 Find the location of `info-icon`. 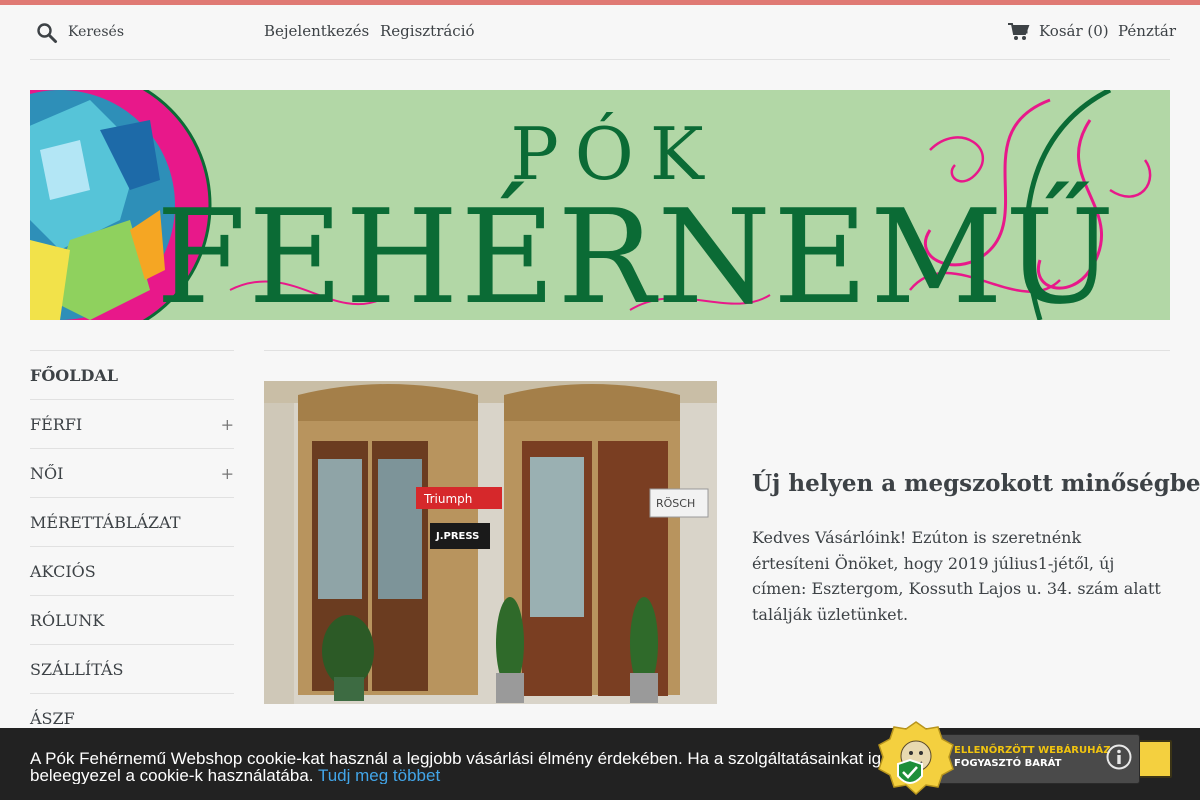

info-icon is located at coordinates (1119, 757).